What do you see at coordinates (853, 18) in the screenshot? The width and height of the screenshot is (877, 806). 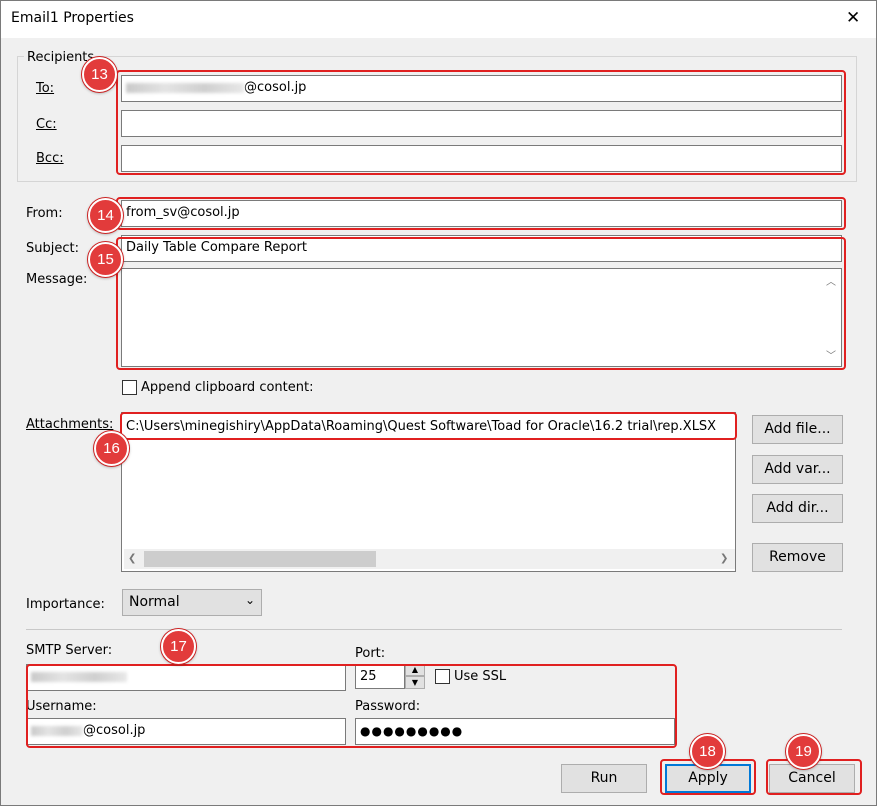 I see `close-icon: ✕` at bounding box center [853, 18].